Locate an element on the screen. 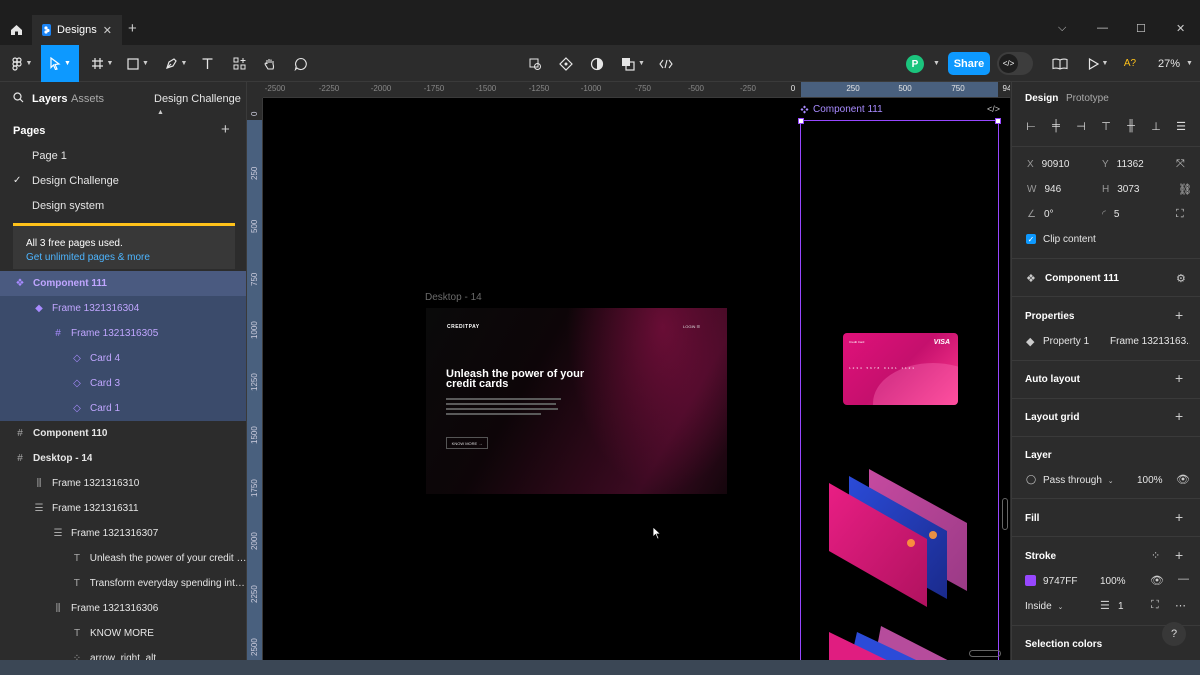 This screenshot has width=1200, height=675. component-code-icon: </> is located at coordinates (993, 109).